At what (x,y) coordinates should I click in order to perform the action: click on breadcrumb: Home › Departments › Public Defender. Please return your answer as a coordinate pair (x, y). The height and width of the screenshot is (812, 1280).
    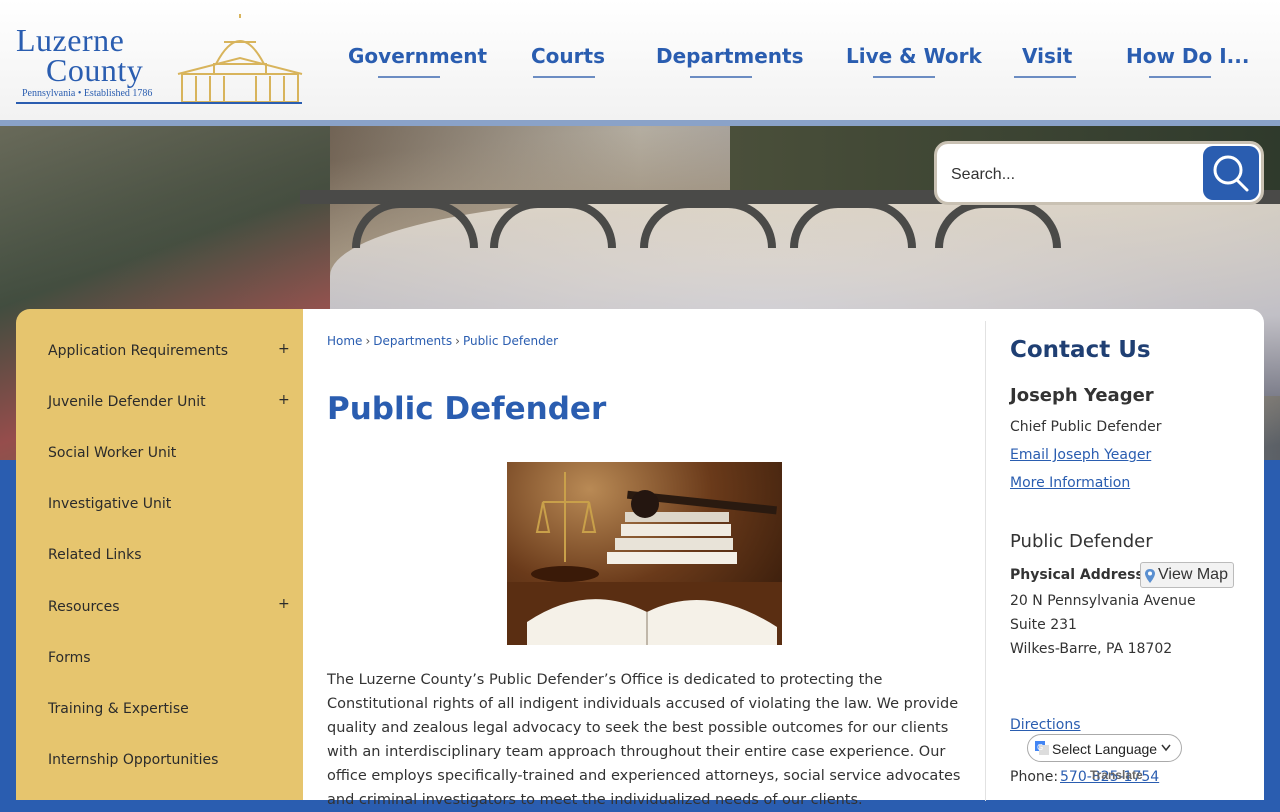
    Looking at the image, I should click on (442, 341).